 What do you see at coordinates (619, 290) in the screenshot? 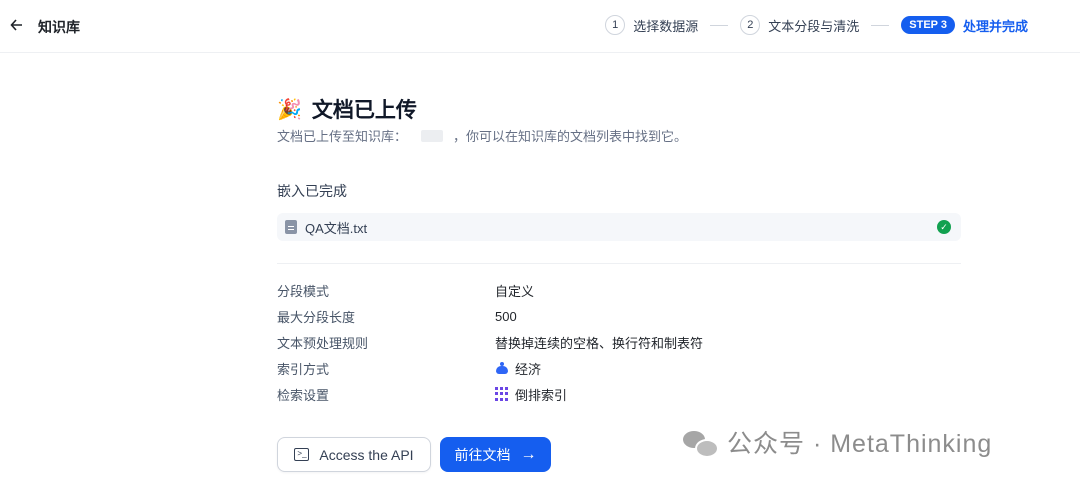
I see `info-row: 分段模式 自定义` at bounding box center [619, 290].